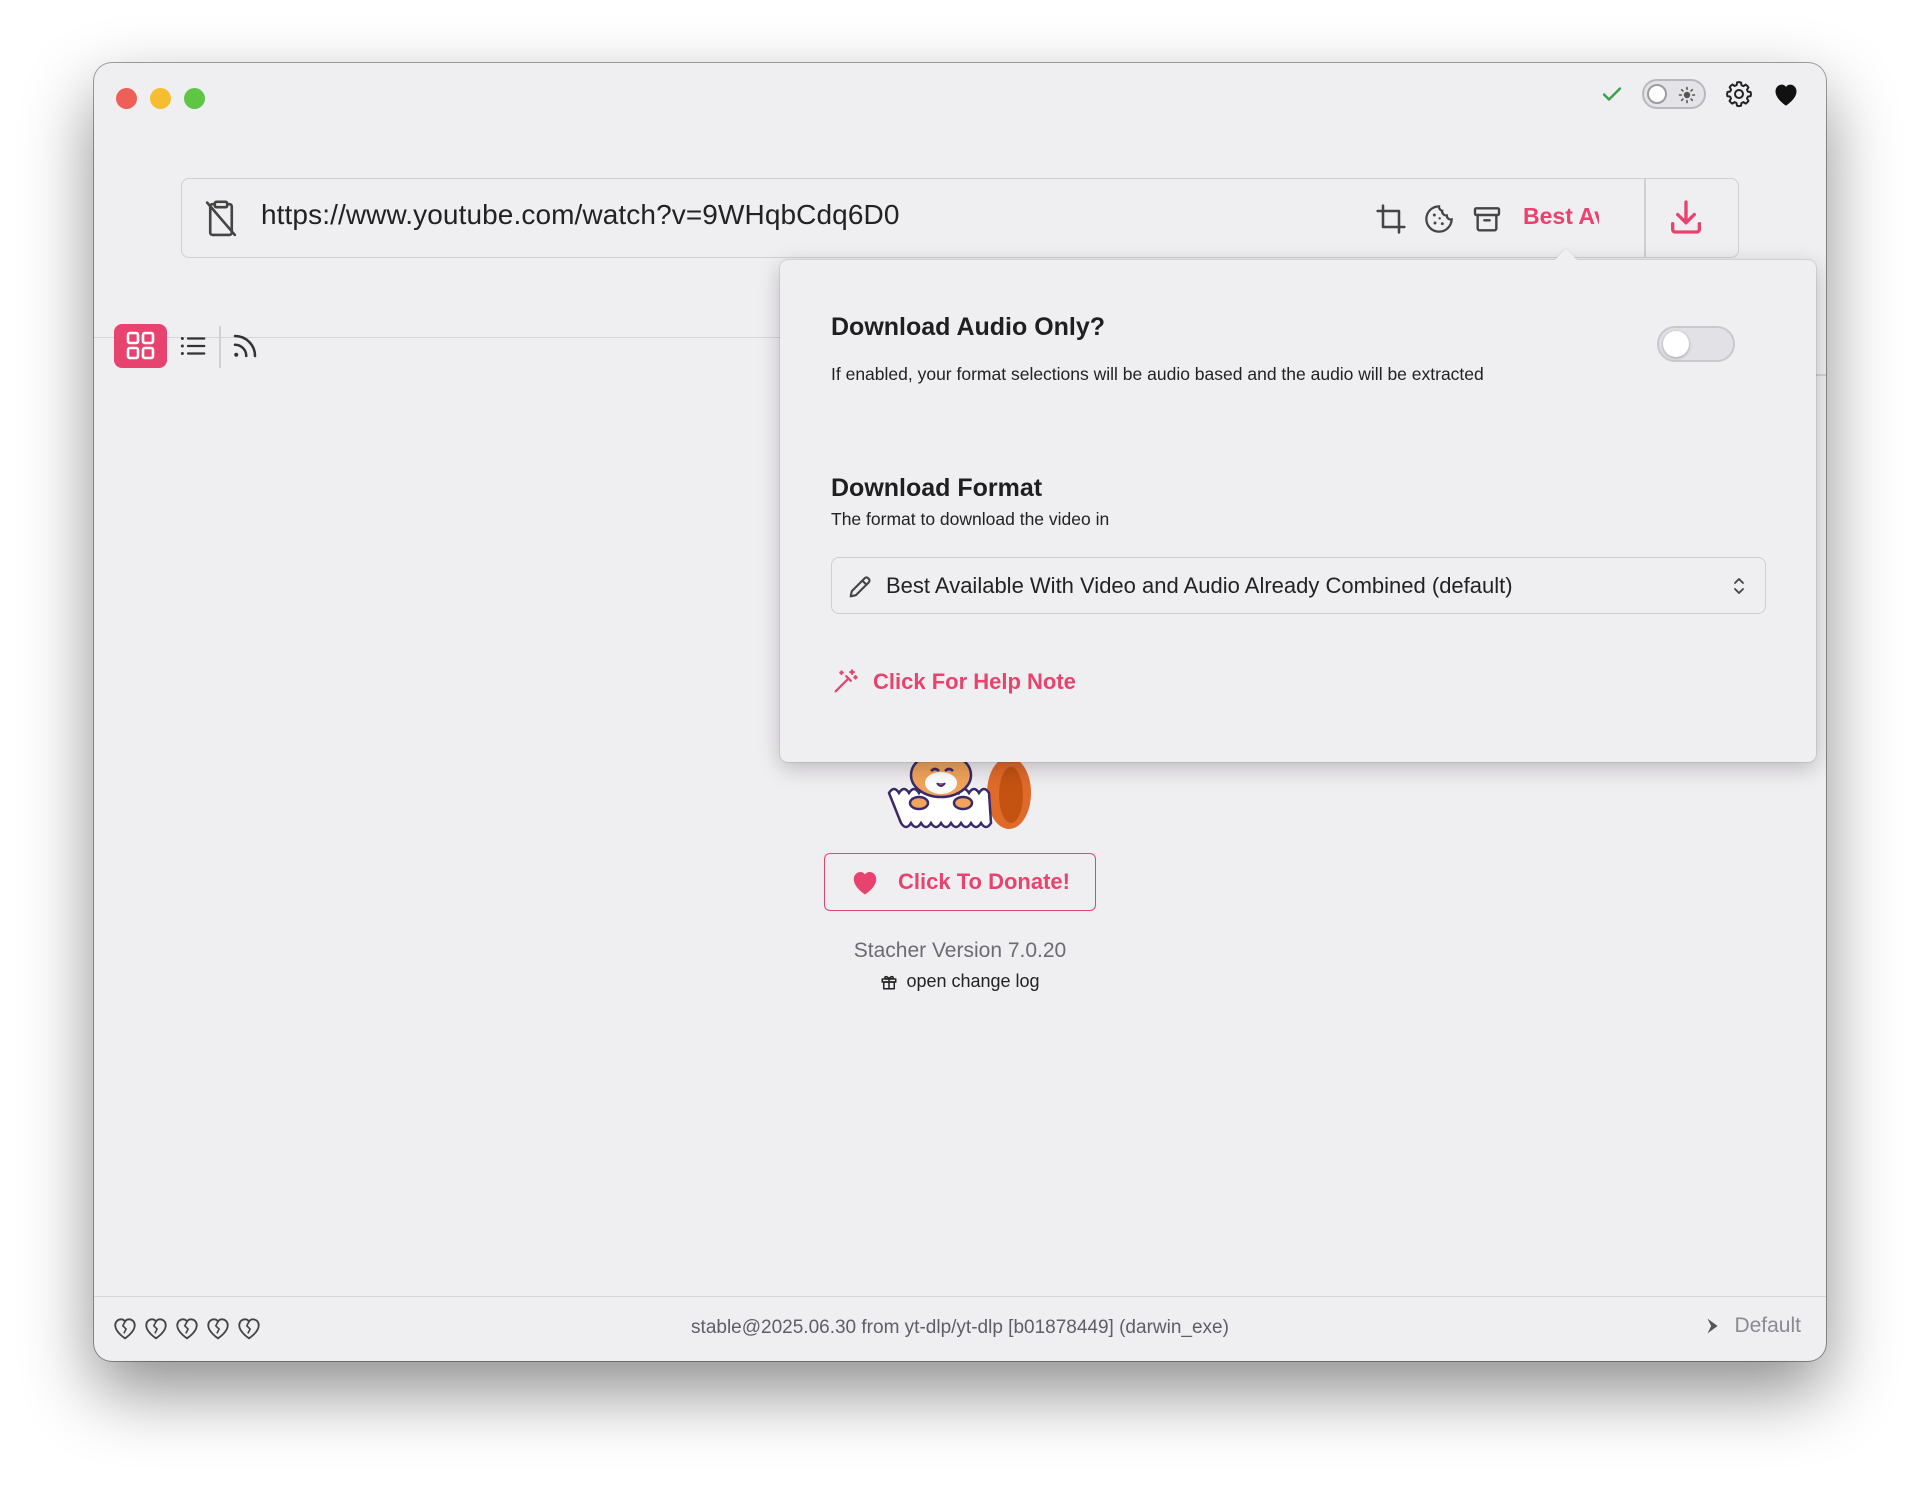  What do you see at coordinates (126, 98) in the screenshot?
I see `close-window-button` at bounding box center [126, 98].